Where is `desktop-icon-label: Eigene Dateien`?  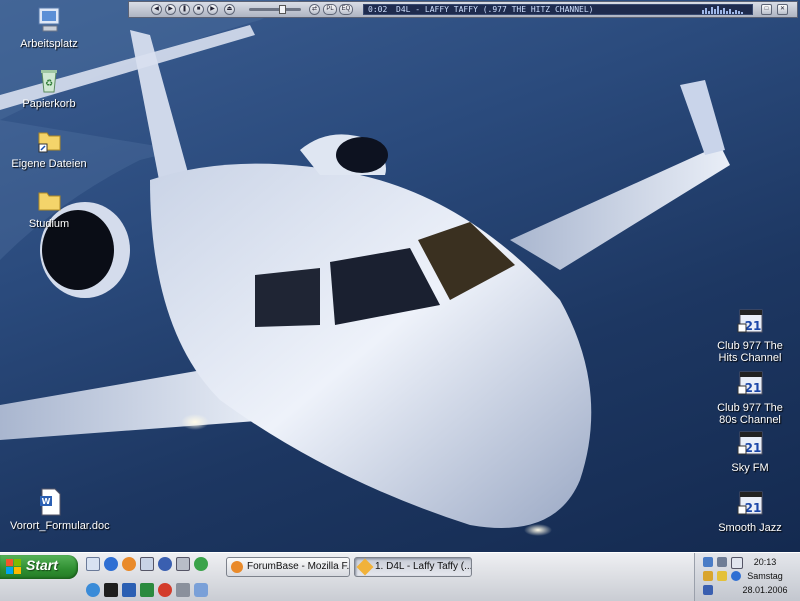 desktop-icon-label: Eigene Dateien is located at coordinates (49, 164).